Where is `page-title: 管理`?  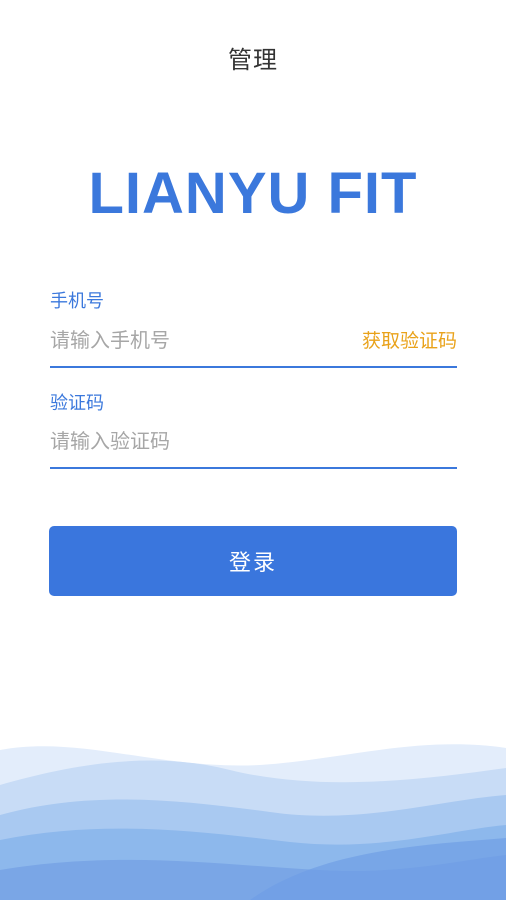
page-title: 管理 is located at coordinates (253, 60).